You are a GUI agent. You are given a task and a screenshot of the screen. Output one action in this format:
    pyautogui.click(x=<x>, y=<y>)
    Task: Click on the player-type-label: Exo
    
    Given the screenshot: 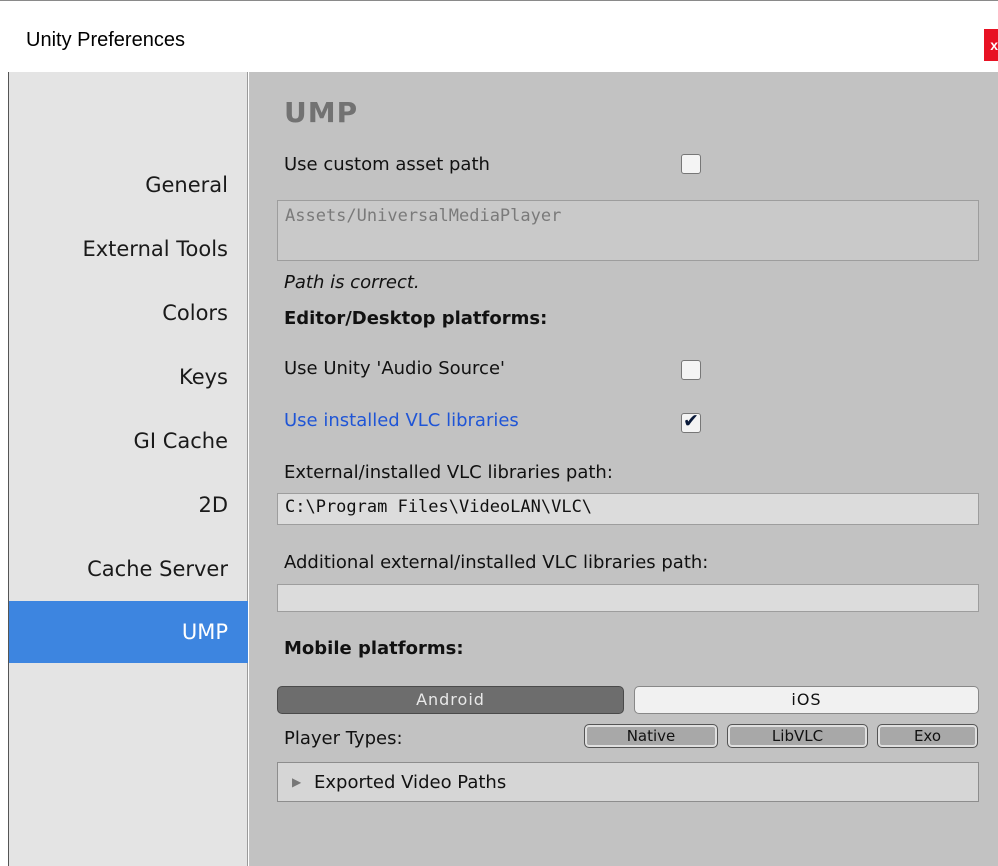 What is the action you would take?
    pyautogui.click(x=927, y=736)
    